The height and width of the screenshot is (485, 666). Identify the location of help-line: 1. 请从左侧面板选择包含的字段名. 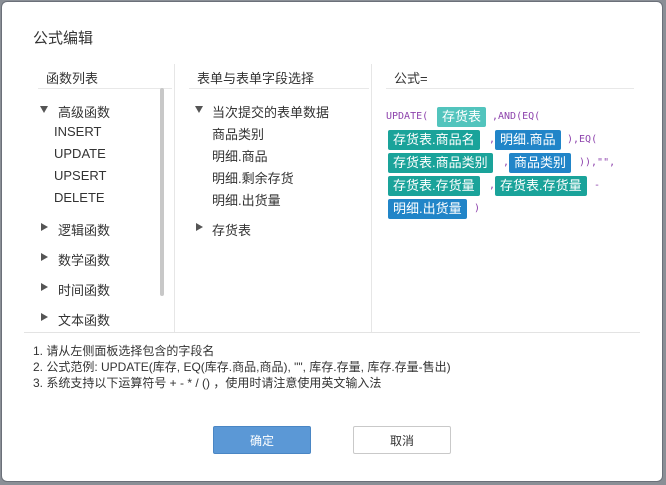
(124, 351).